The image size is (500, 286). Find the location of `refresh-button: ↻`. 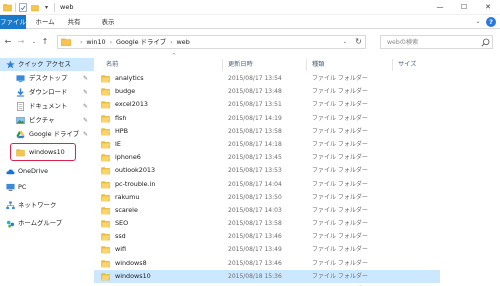

refresh-button: ↻ is located at coordinates (358, 42).